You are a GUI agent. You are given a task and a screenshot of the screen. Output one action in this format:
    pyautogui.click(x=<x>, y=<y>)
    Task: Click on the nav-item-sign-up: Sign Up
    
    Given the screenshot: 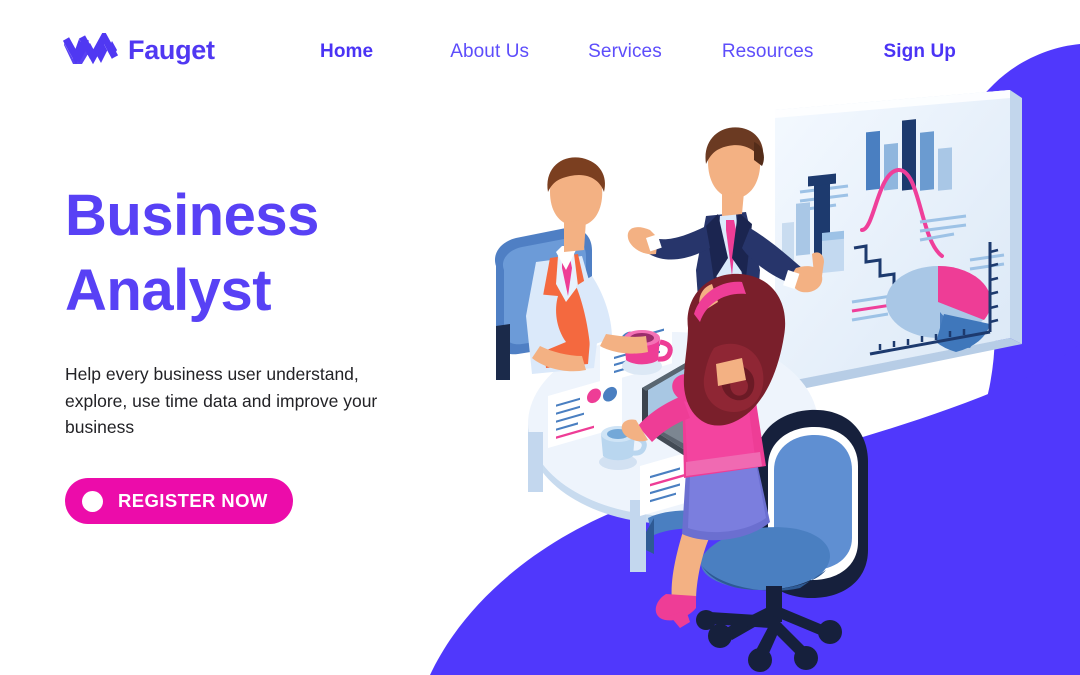 What is the action you would take?
    pyautogui.click(x=920, y=52)
    